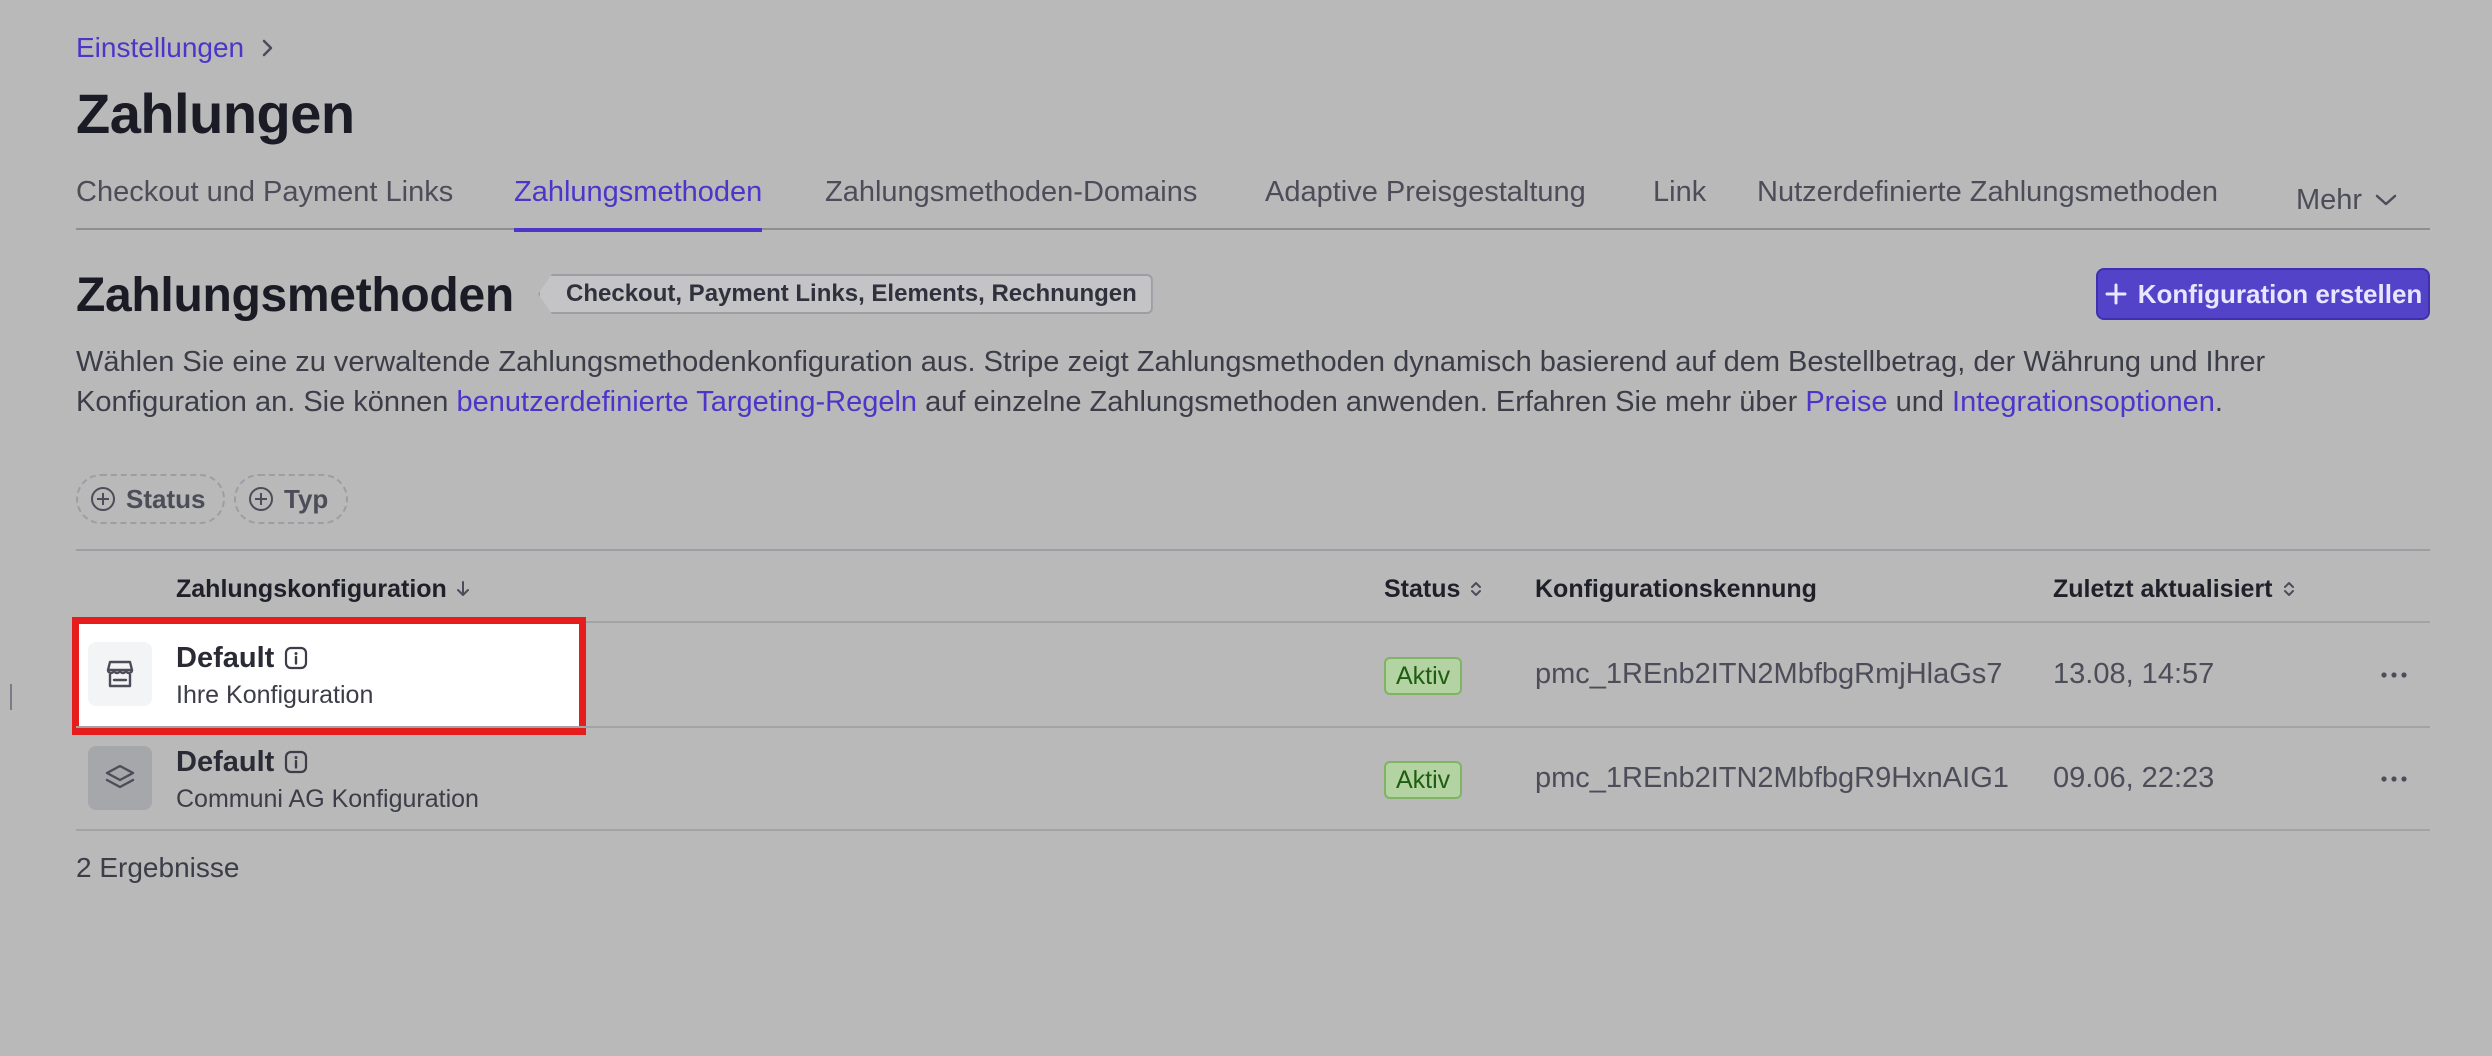  What do you see at coordinates (2083, 402) in the screenshot?
I see `integration-options-link: Integrationsoptionen` at bounding box center [2083, 402].